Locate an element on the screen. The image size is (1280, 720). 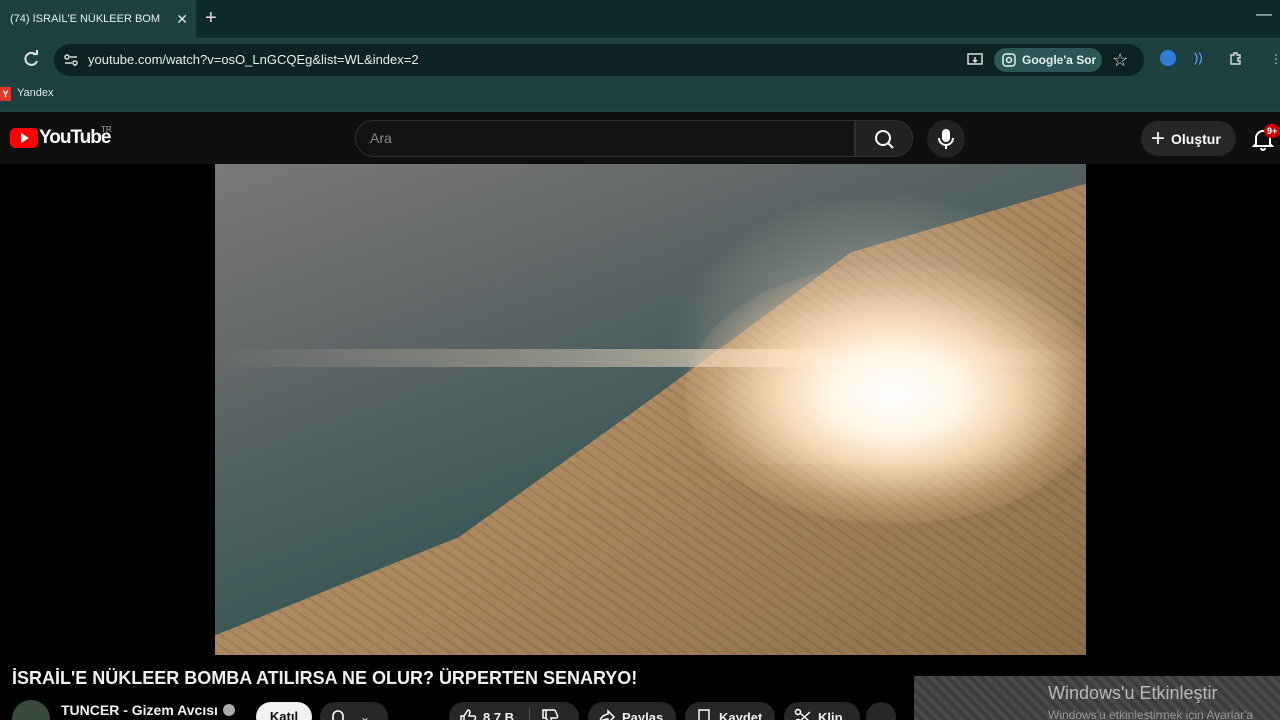
youtube-play-icon is located at coordinates (24, 138).